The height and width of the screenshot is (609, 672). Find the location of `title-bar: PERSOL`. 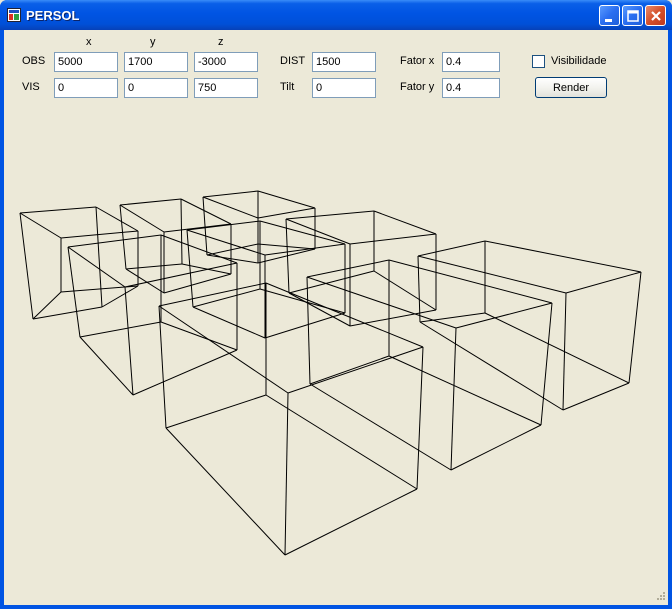

title-bar: PERSOL is located at coordinates (336, 15).